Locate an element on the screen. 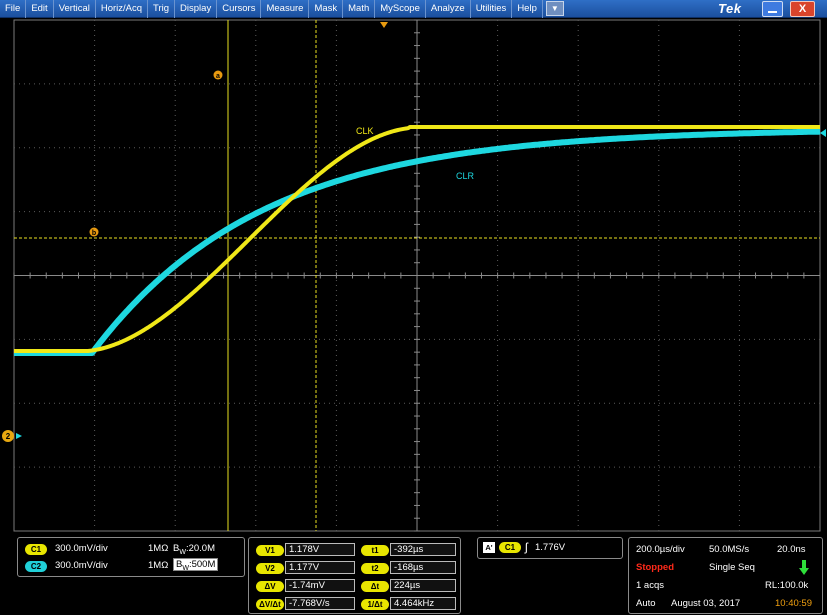 The height and width of the screenshot is (615, 827). t2-label: t2 is located at coordinates (375, 568).